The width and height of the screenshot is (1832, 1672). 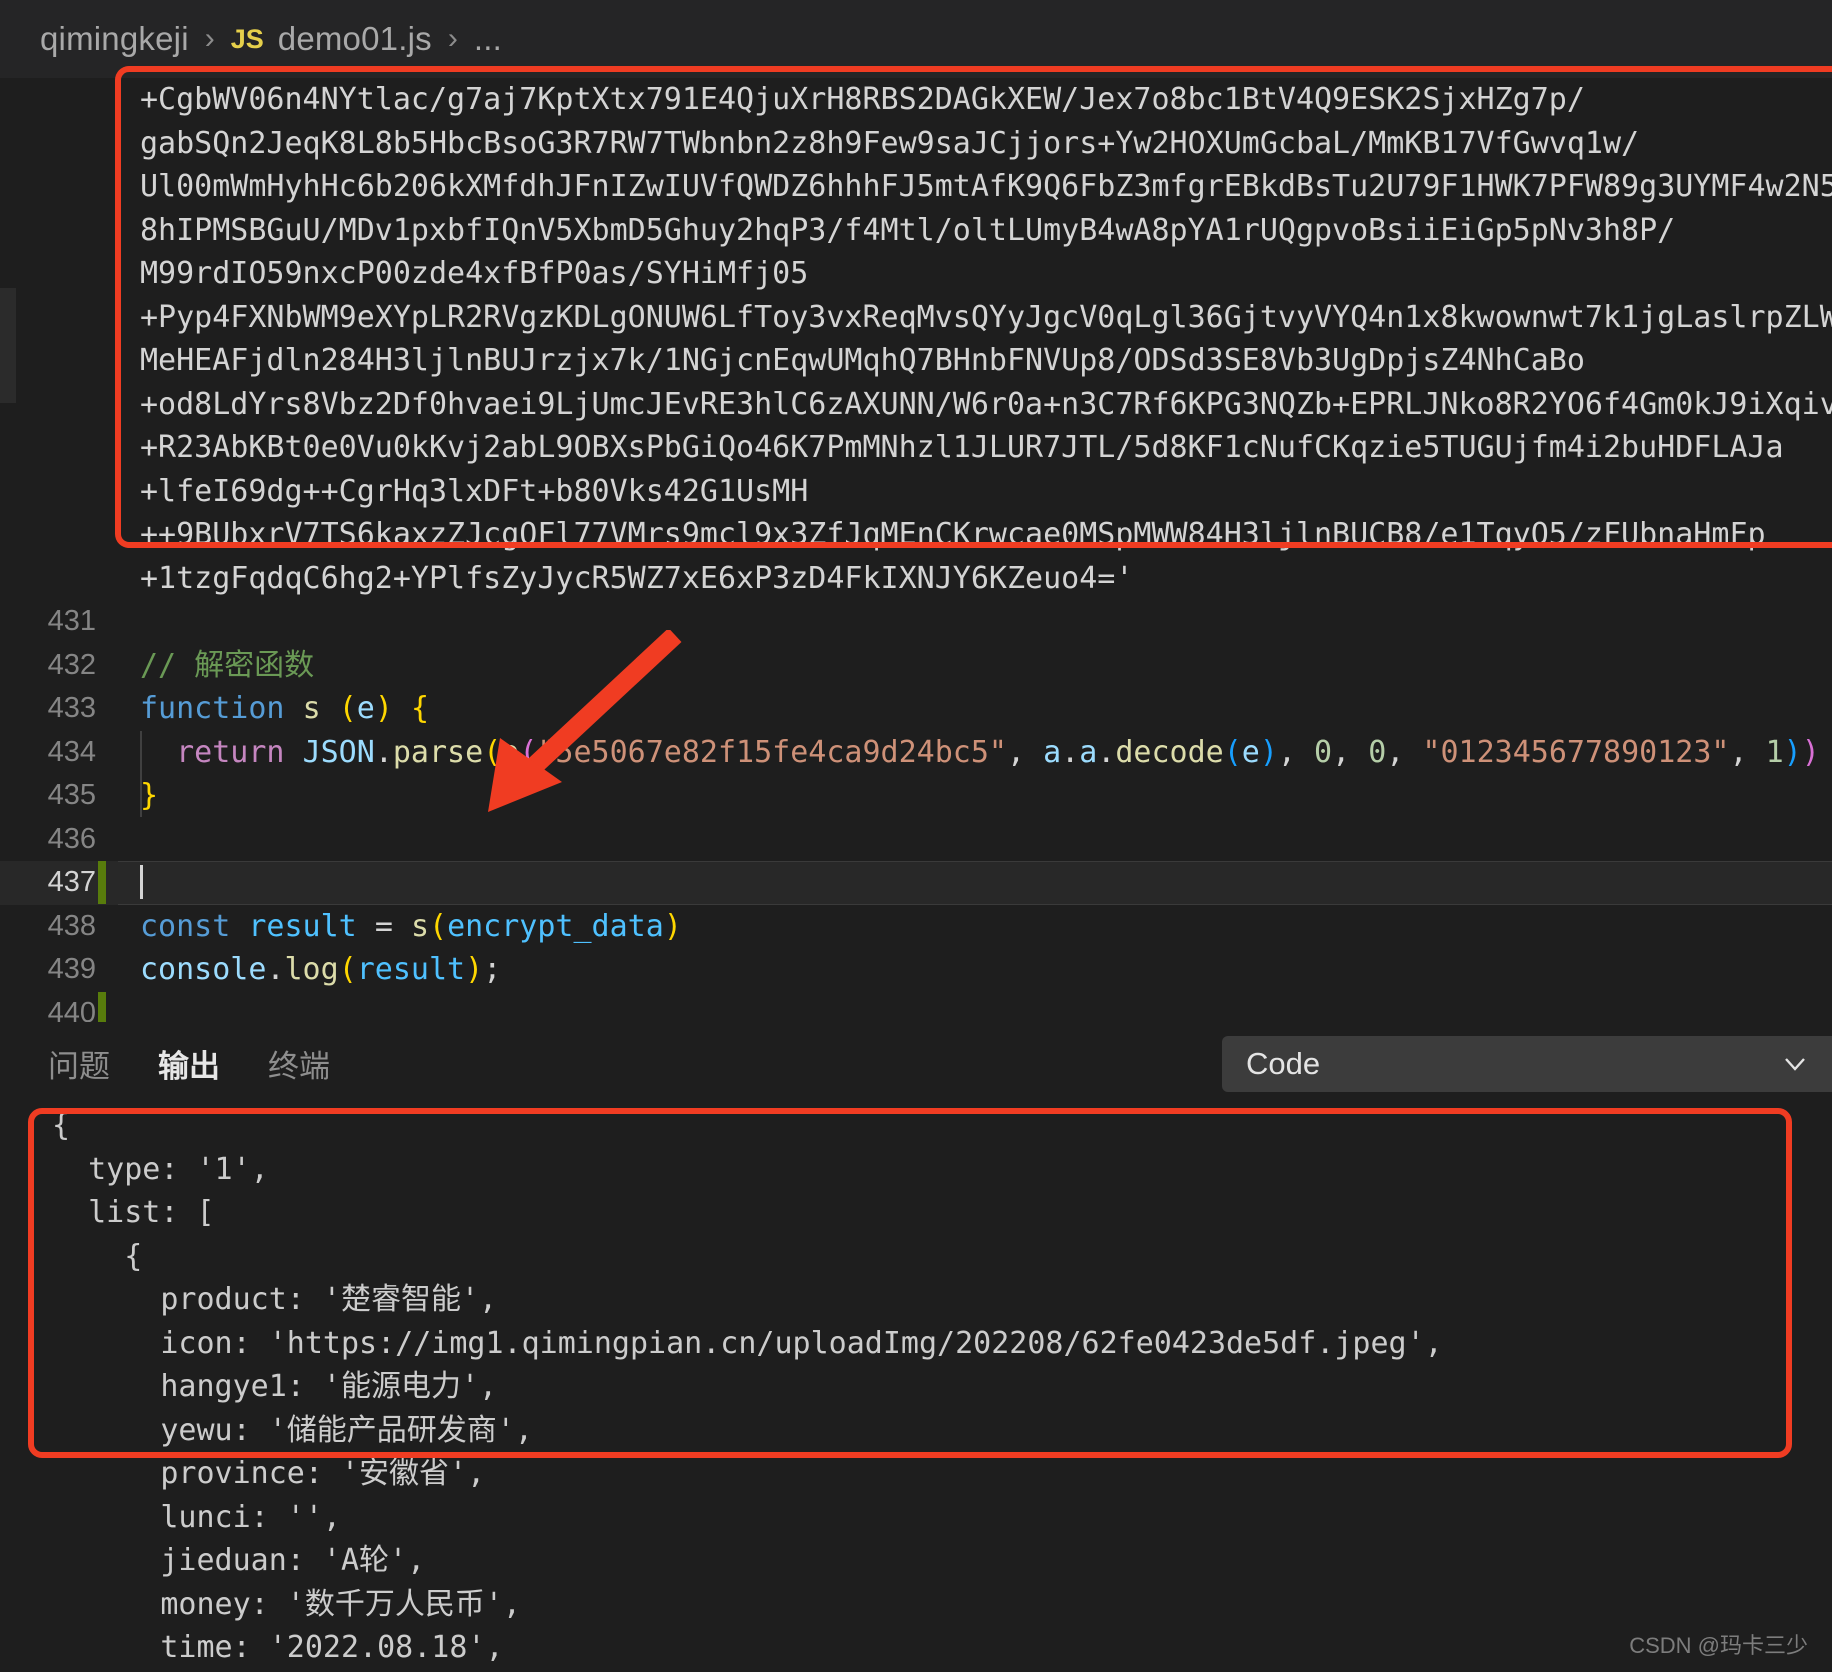 What do you see at coordinates (411, 926) in the screenshot?
I see `code-text: const result = s(encrypt_data)` at bounding box center [411, 926].